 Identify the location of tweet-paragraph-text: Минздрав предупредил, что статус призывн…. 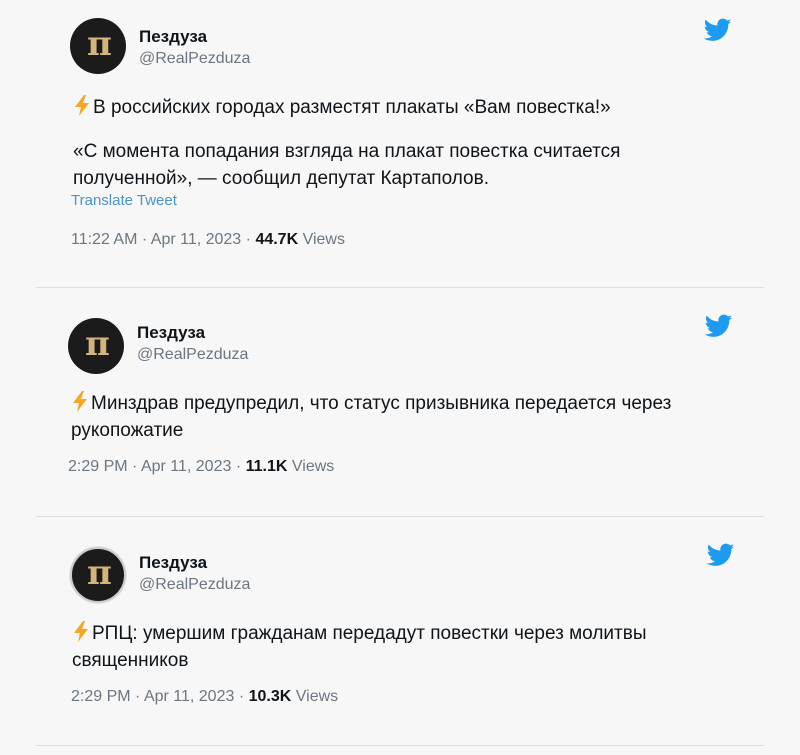
(371, 417).